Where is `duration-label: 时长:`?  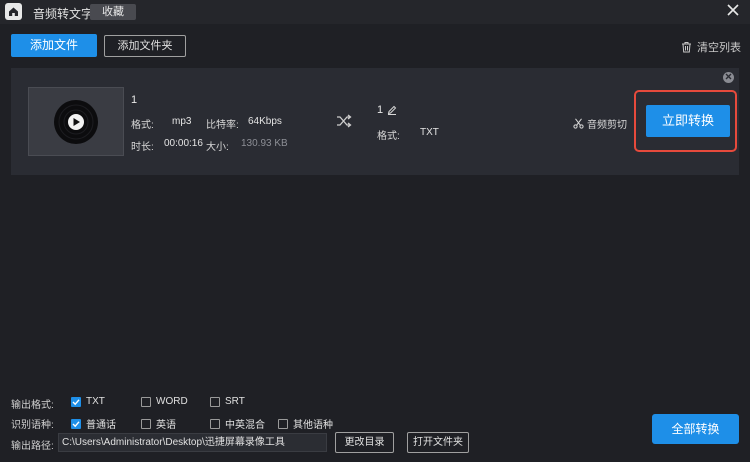 duration-label: 时长: is located at coordinates (142, 147).